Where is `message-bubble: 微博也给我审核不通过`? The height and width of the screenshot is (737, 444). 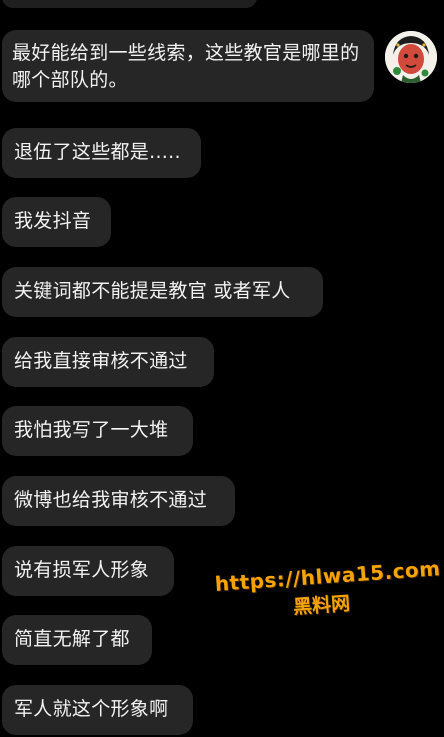
message-bubble: 微博也给我审核不通过 is located at coordinates (118, 501).